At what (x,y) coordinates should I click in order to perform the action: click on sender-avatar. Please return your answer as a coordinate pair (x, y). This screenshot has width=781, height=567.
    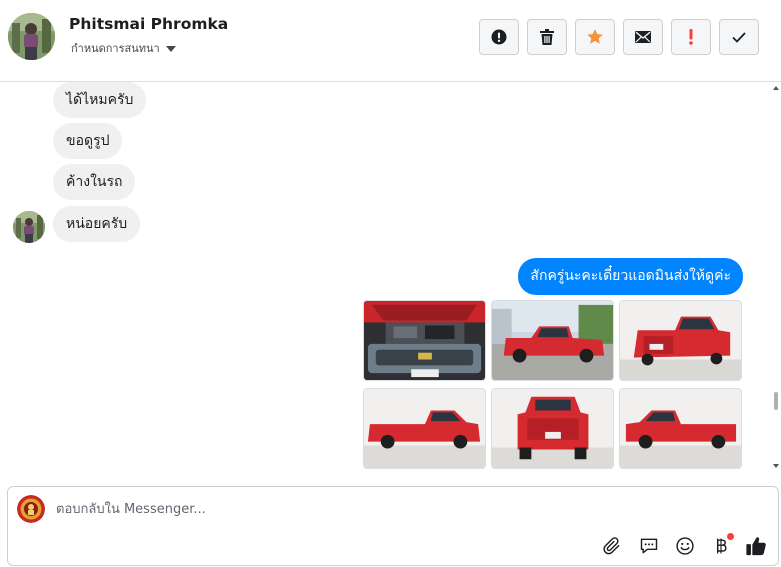
    Looking at the image, I should click on (29, 227).